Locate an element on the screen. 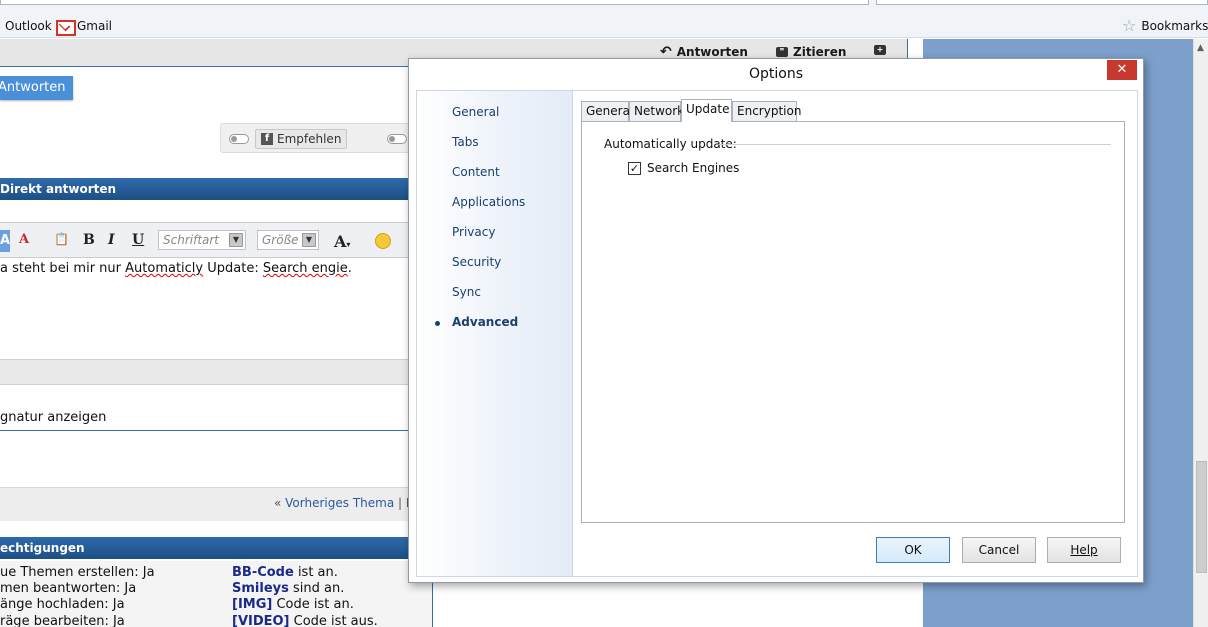 This screenshot has width=1208, height=627. page-content-area is located at coordinates (678, 605).